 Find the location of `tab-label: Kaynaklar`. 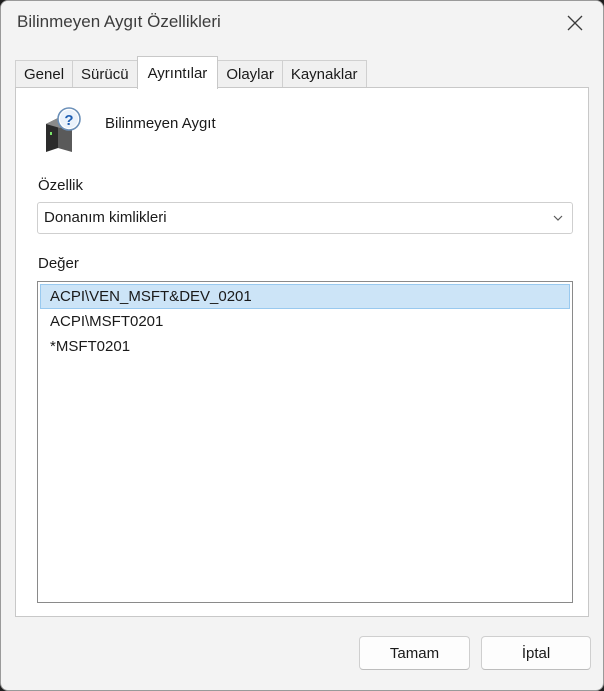

tab-label: Kaynaklar is located at coordinates (324, 74).